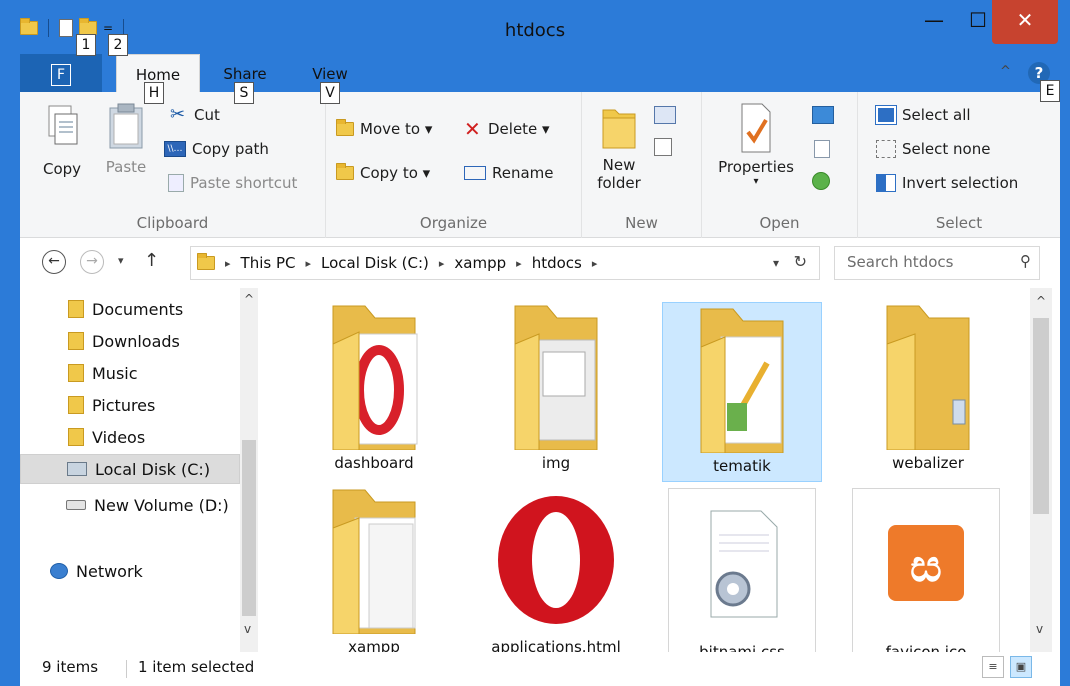 Image resolution: width=1070 pixels, height=686 pixels. Describe the element at coordinates (472, 129) in the screenshot. I see `delete-icon: ✕` at that location.